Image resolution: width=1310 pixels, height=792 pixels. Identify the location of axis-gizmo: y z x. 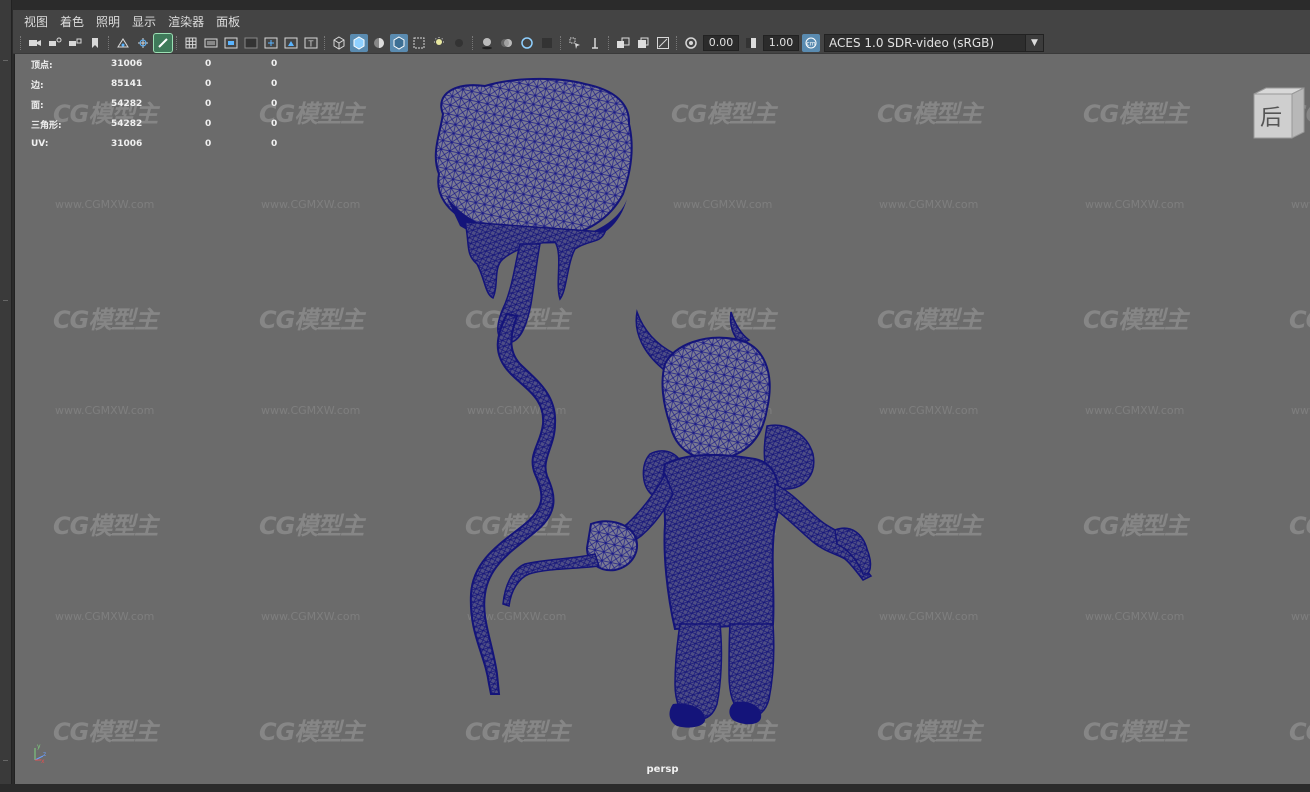
(40, 753).